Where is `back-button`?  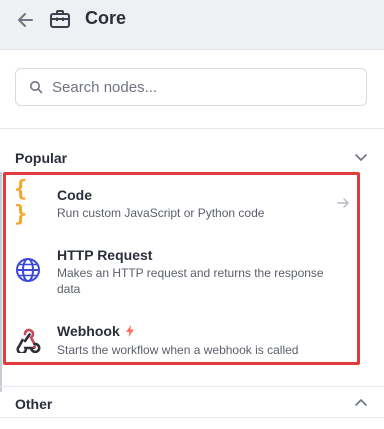
back-button is located at coordinates (25, 20).